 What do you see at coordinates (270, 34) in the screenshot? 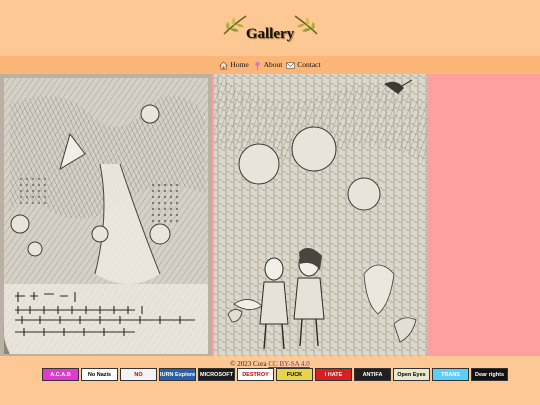
I see `page-title: Gallery` at bounding box center [270, 34].